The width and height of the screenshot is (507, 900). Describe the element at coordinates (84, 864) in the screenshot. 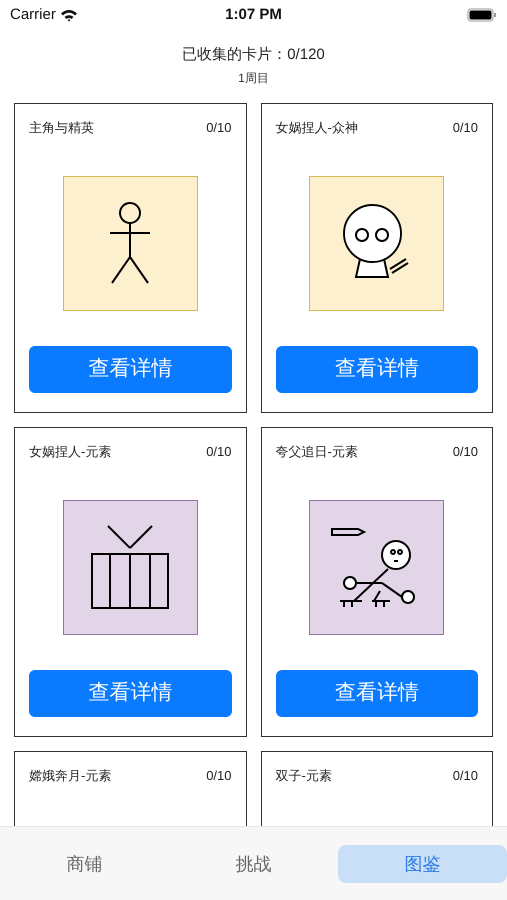

I see `tab: 商铺` at that location.